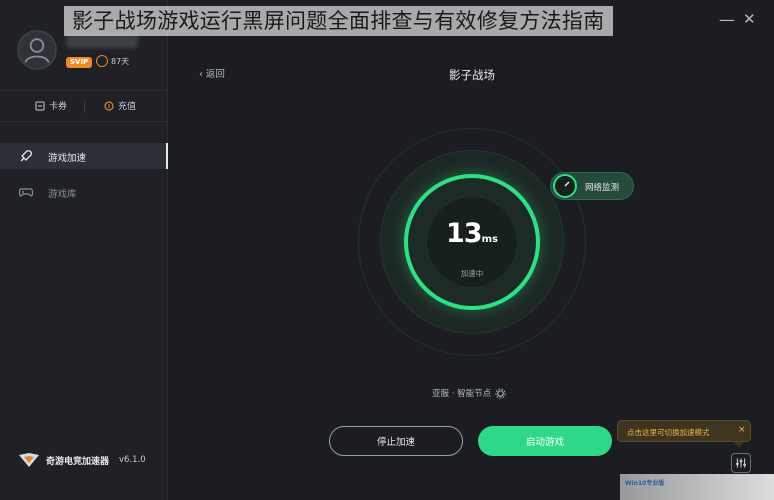  What do you see at coordinates (202, 74) in the screenshot?
I see `chevron-left-icon: ‹` at bounding box center [202, 74].